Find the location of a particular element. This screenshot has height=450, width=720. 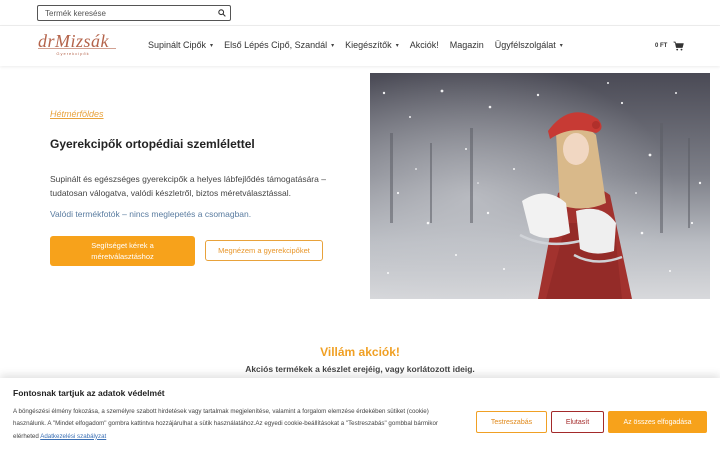

nav-item-supinalt: Supinált Cipők ▾ is located at coordinates (180, 45).